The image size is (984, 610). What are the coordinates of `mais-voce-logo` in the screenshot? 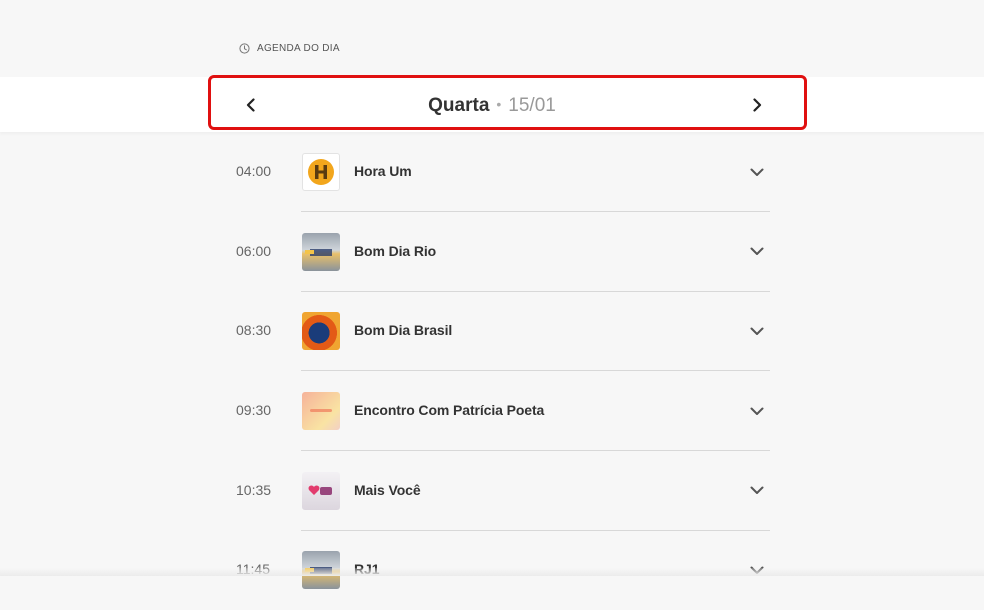 It's located at (321, 490).